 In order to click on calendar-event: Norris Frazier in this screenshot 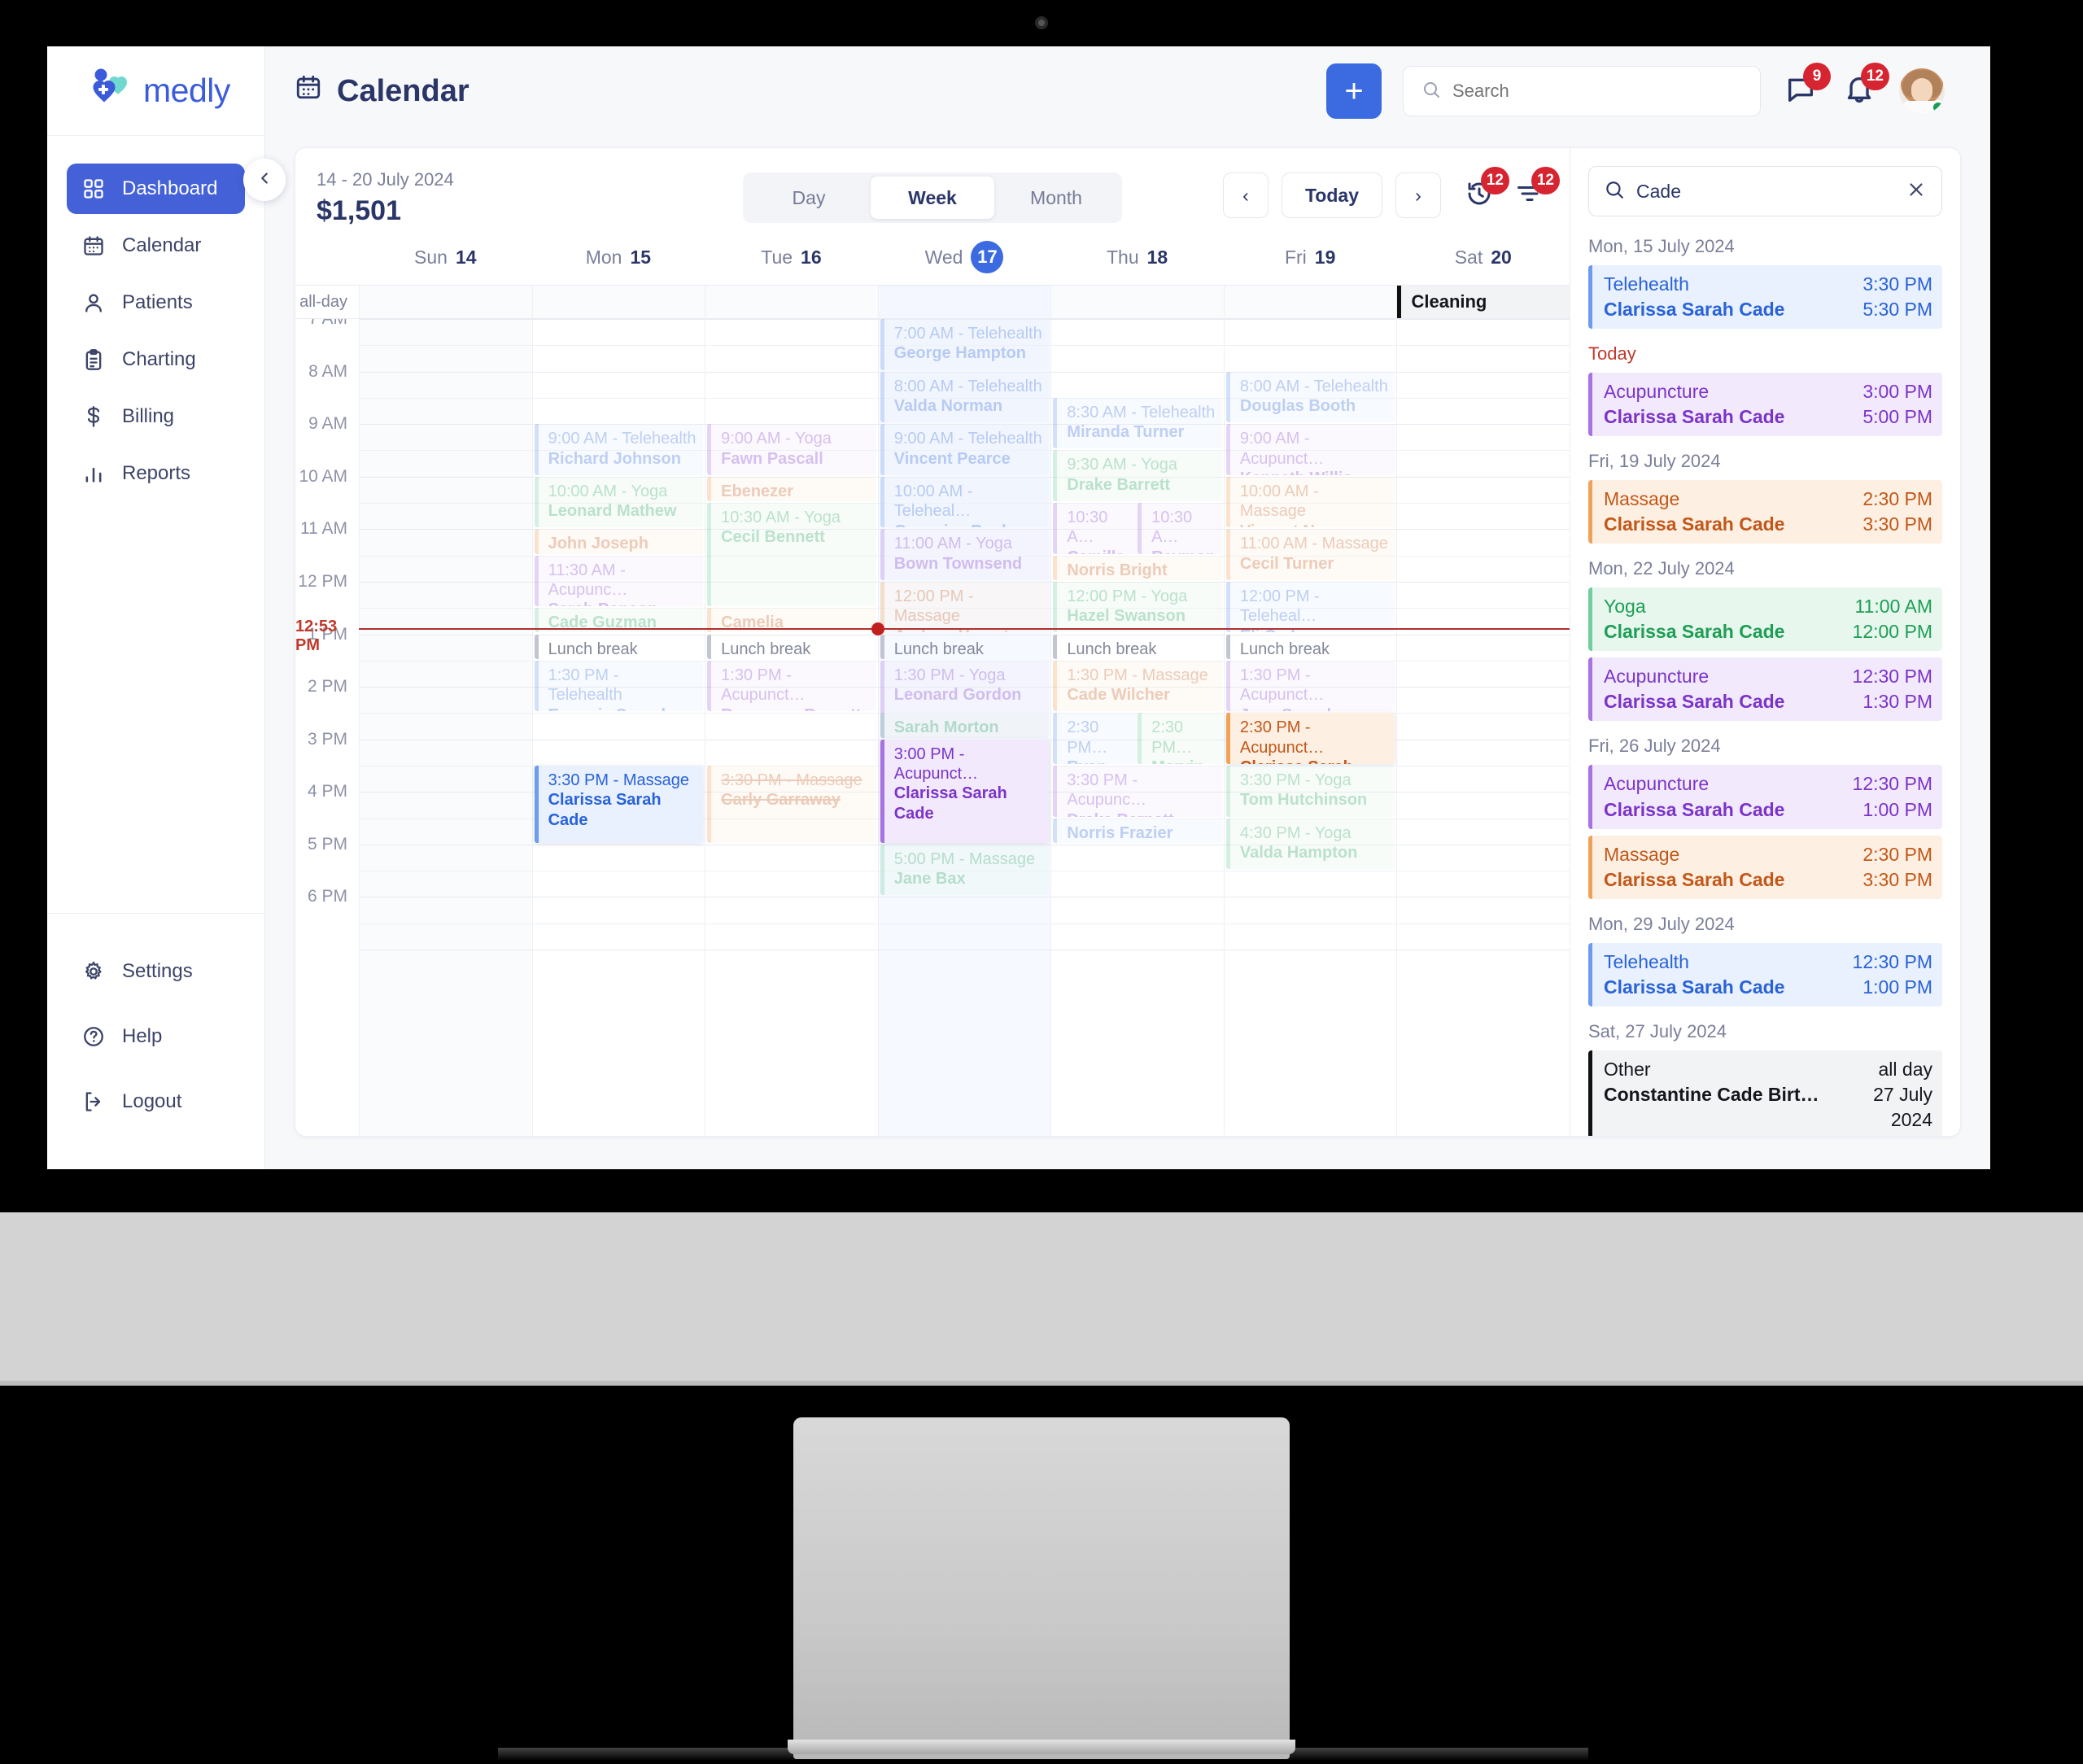, I will do `click(1137, 830)`.